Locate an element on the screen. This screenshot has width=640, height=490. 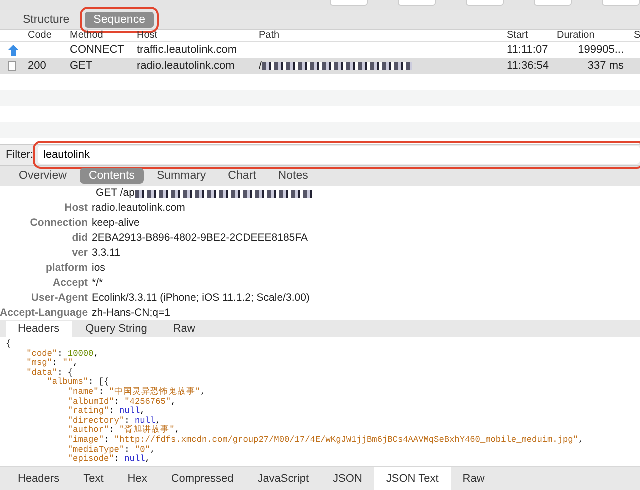
table-cell-text: 200 is located at coordinates (37, 66).